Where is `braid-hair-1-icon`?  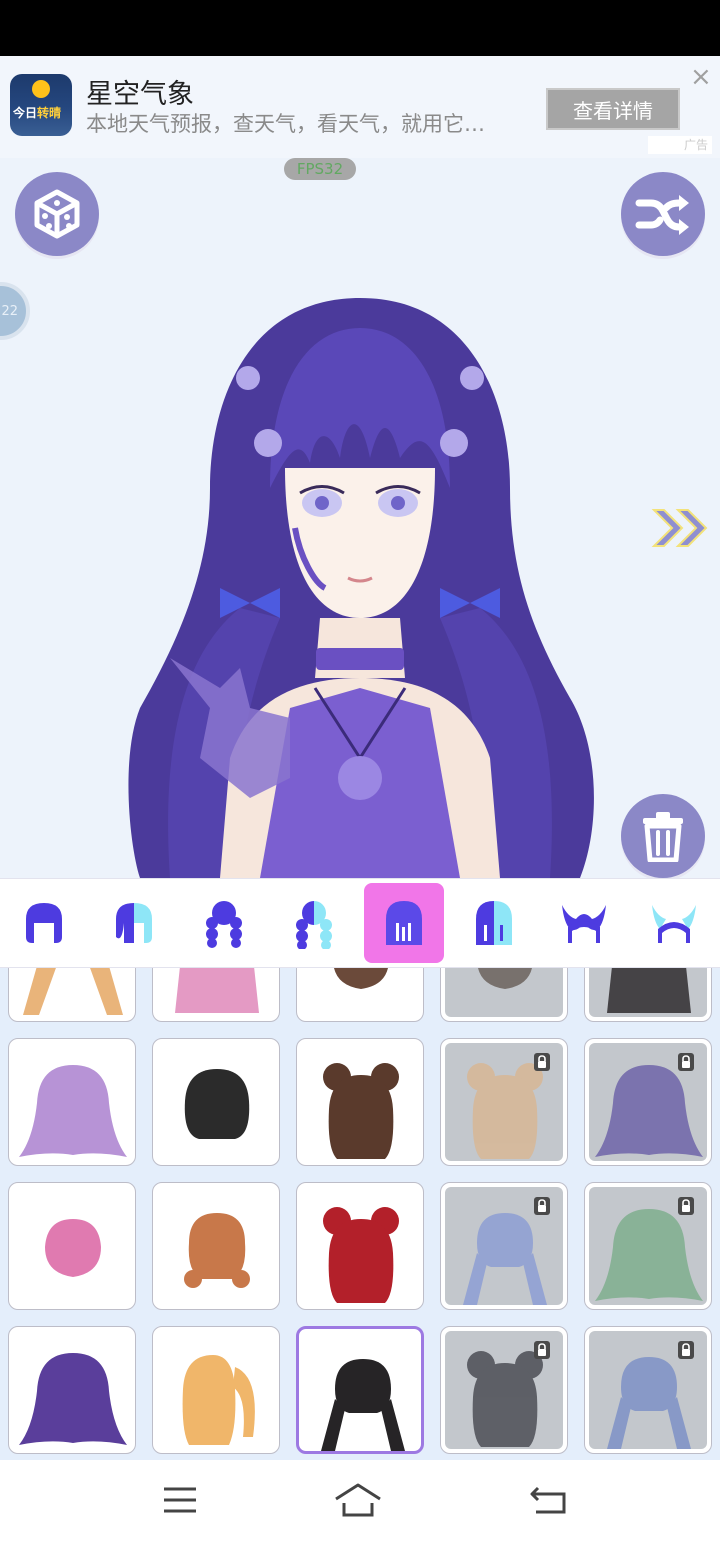
braid-hair-1-icon is located at coordinates (224, 924).